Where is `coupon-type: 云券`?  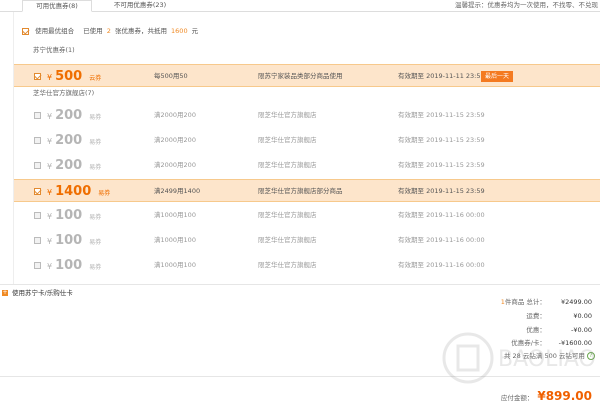
coupon-type: 云券 is located at coordinates (95, 78).